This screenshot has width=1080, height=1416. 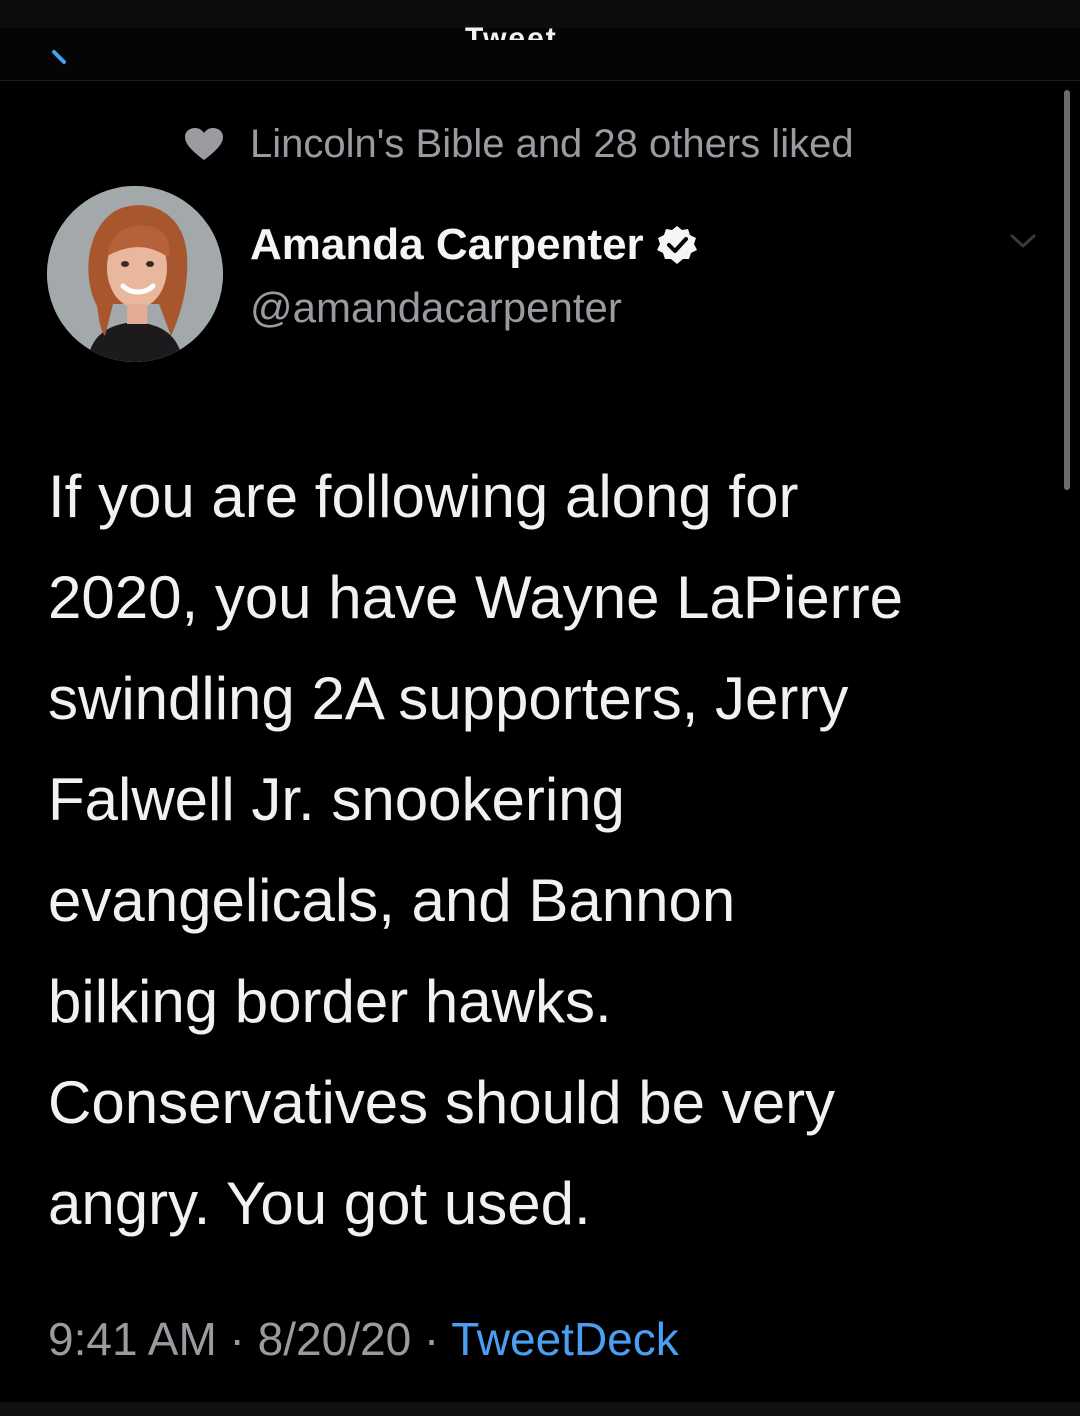 I want to click on tweet-source-link: TweetDeck, so click(x=565, y=1339).